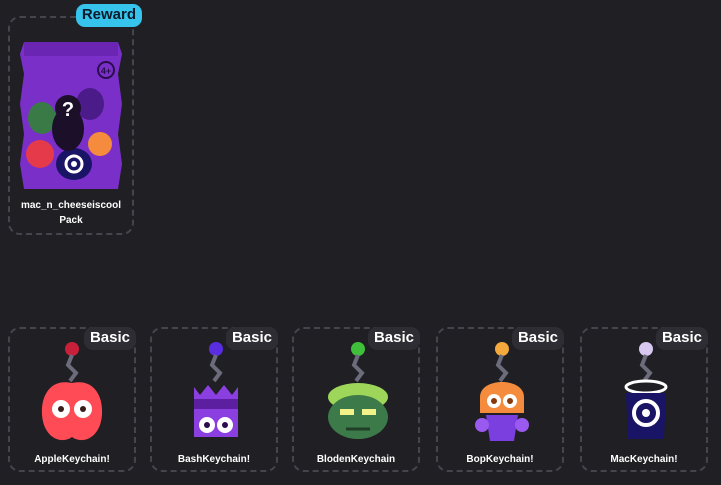 The image size is (721, 485). Describe the element at coordinates (646, 390) in the screenshot. I see `mac-keychain-icon` at that location.